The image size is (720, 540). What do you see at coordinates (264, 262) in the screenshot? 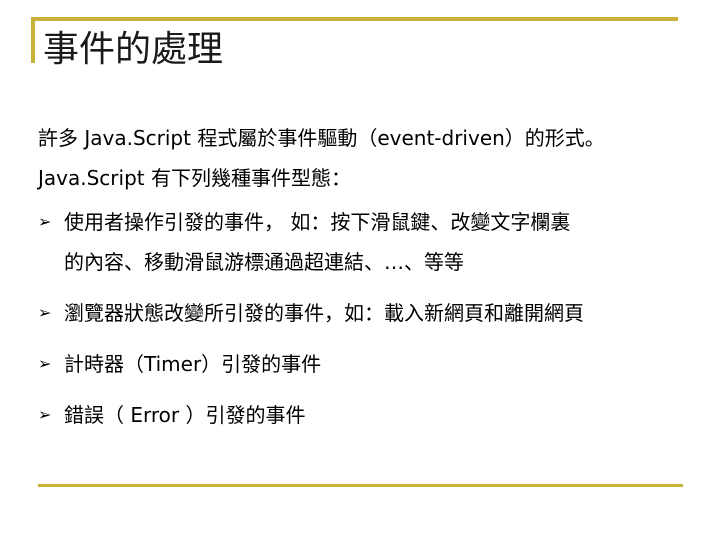
I see `bullet-line: 的內容、移動滑鼠游標通過超連結、…、等等` at bounding box center [264, 262].